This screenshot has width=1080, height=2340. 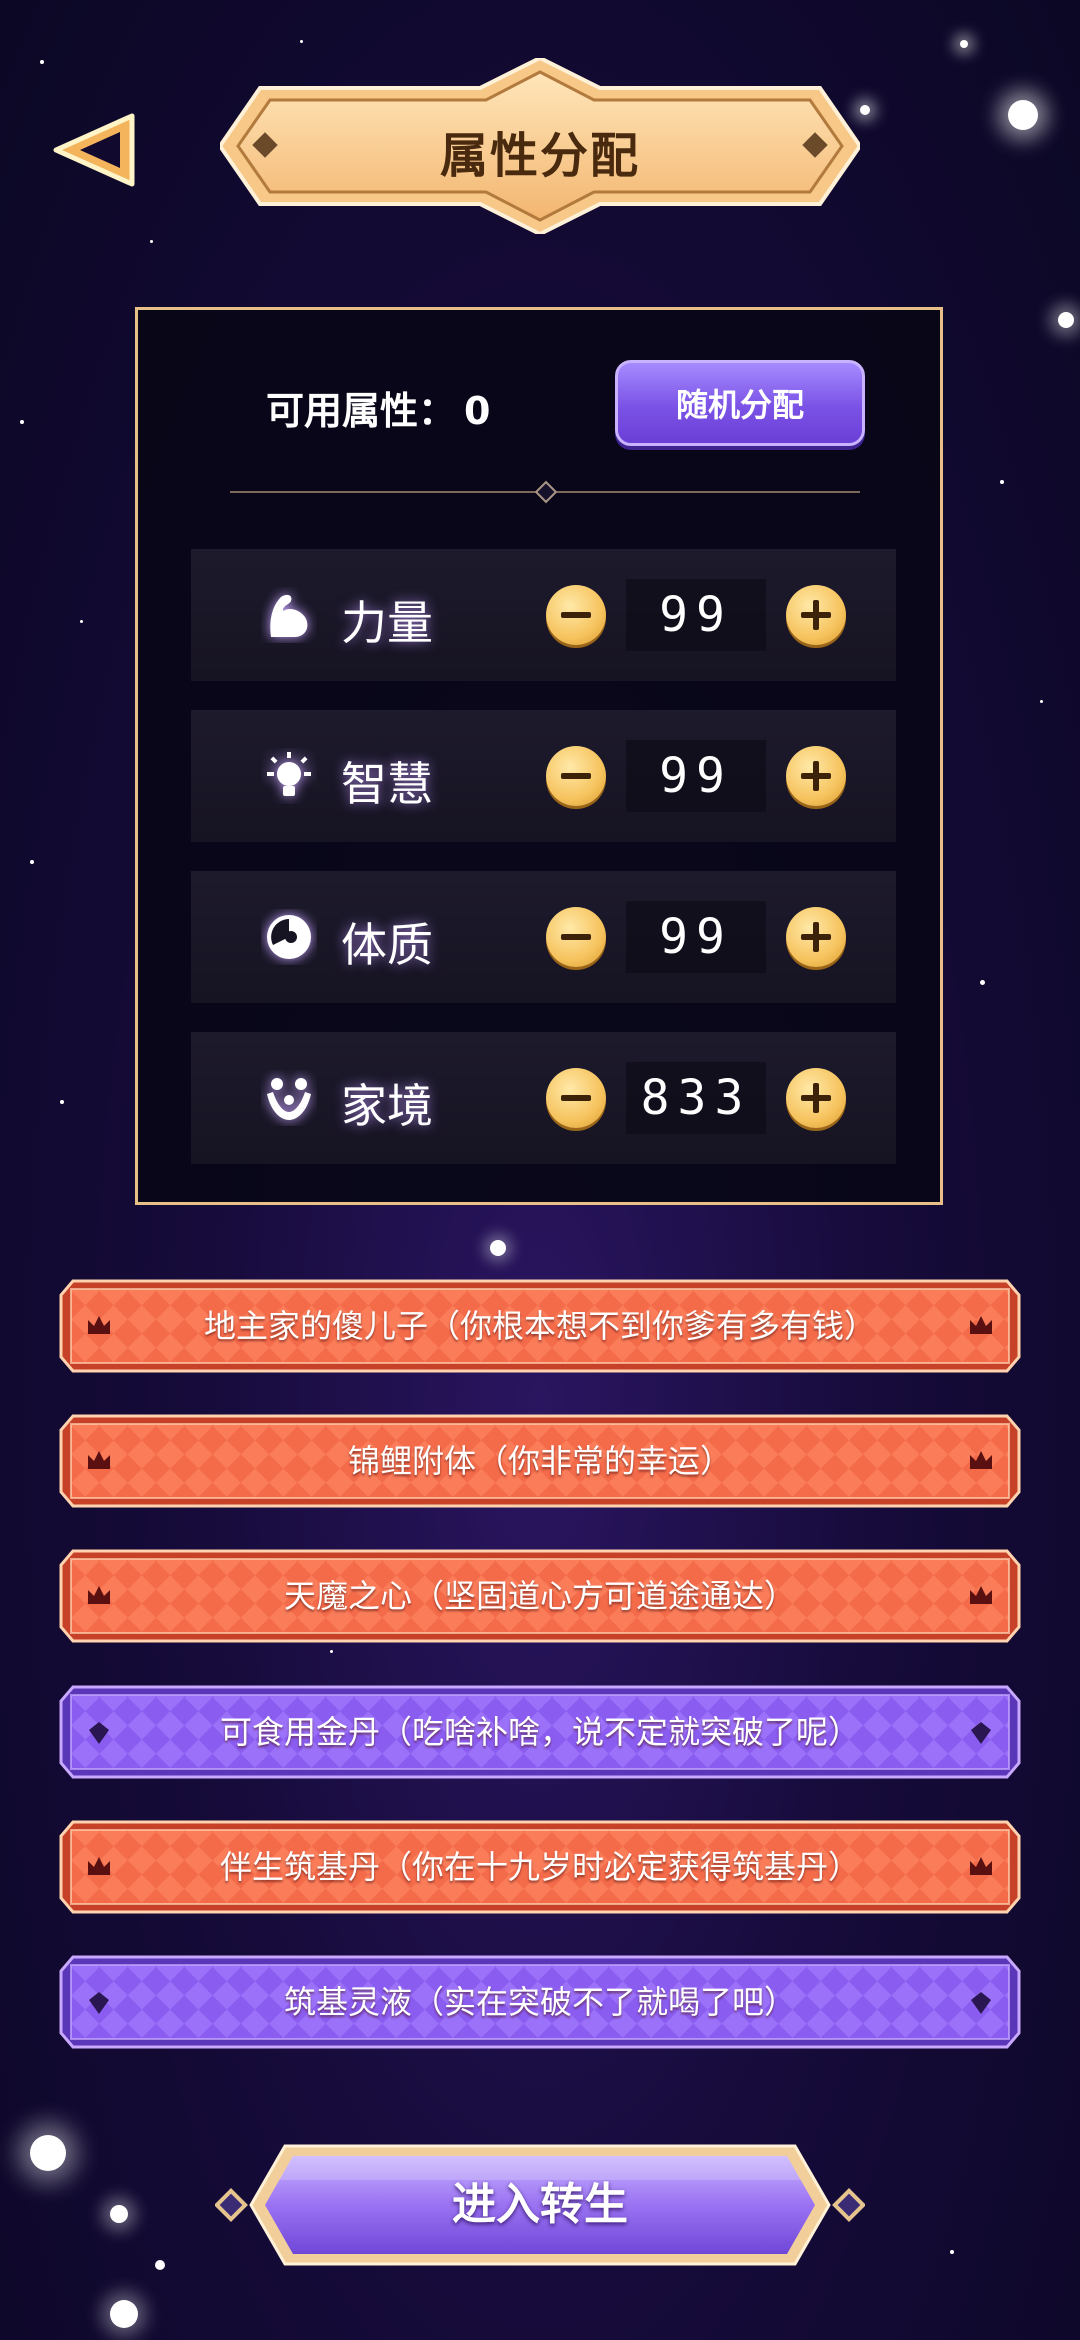 I want to click on decrease-constitution-button, so click(x=576, y=937).